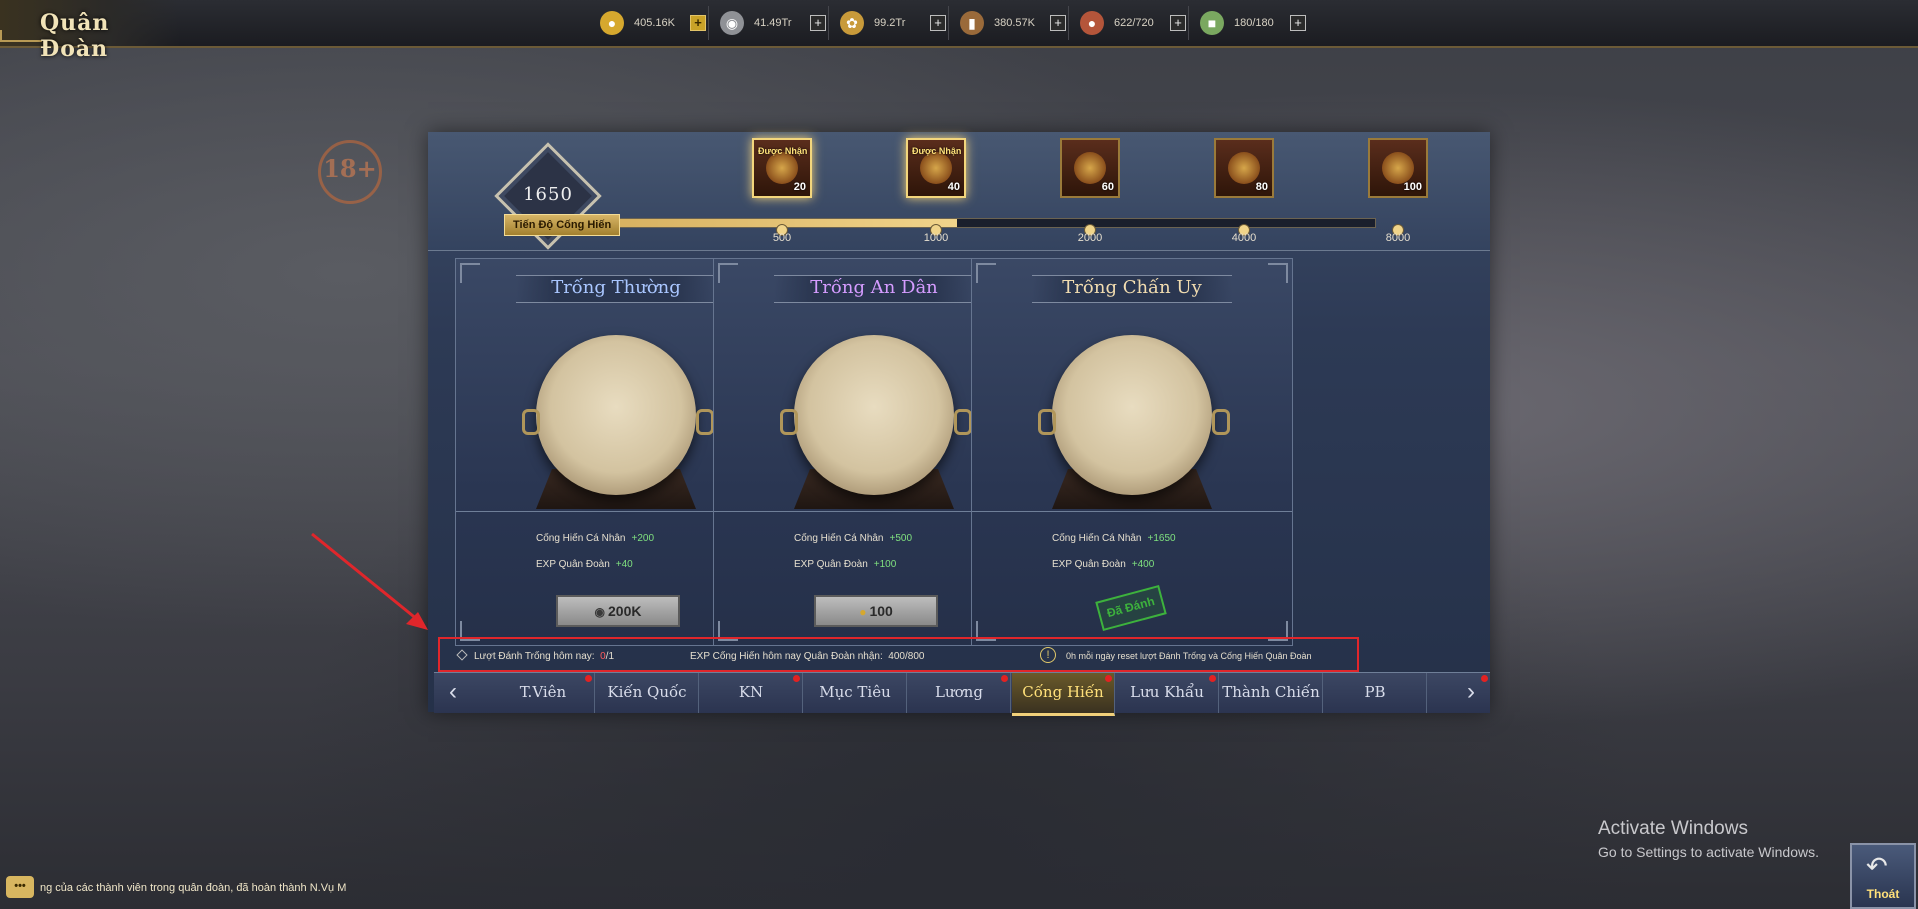 The height and width of the screenshot is (909, 1918). What do you see at coordinates (20, 887) in the screenshot?
I see `chat-bubble-icon: •••` at bounding box center [20, 887].